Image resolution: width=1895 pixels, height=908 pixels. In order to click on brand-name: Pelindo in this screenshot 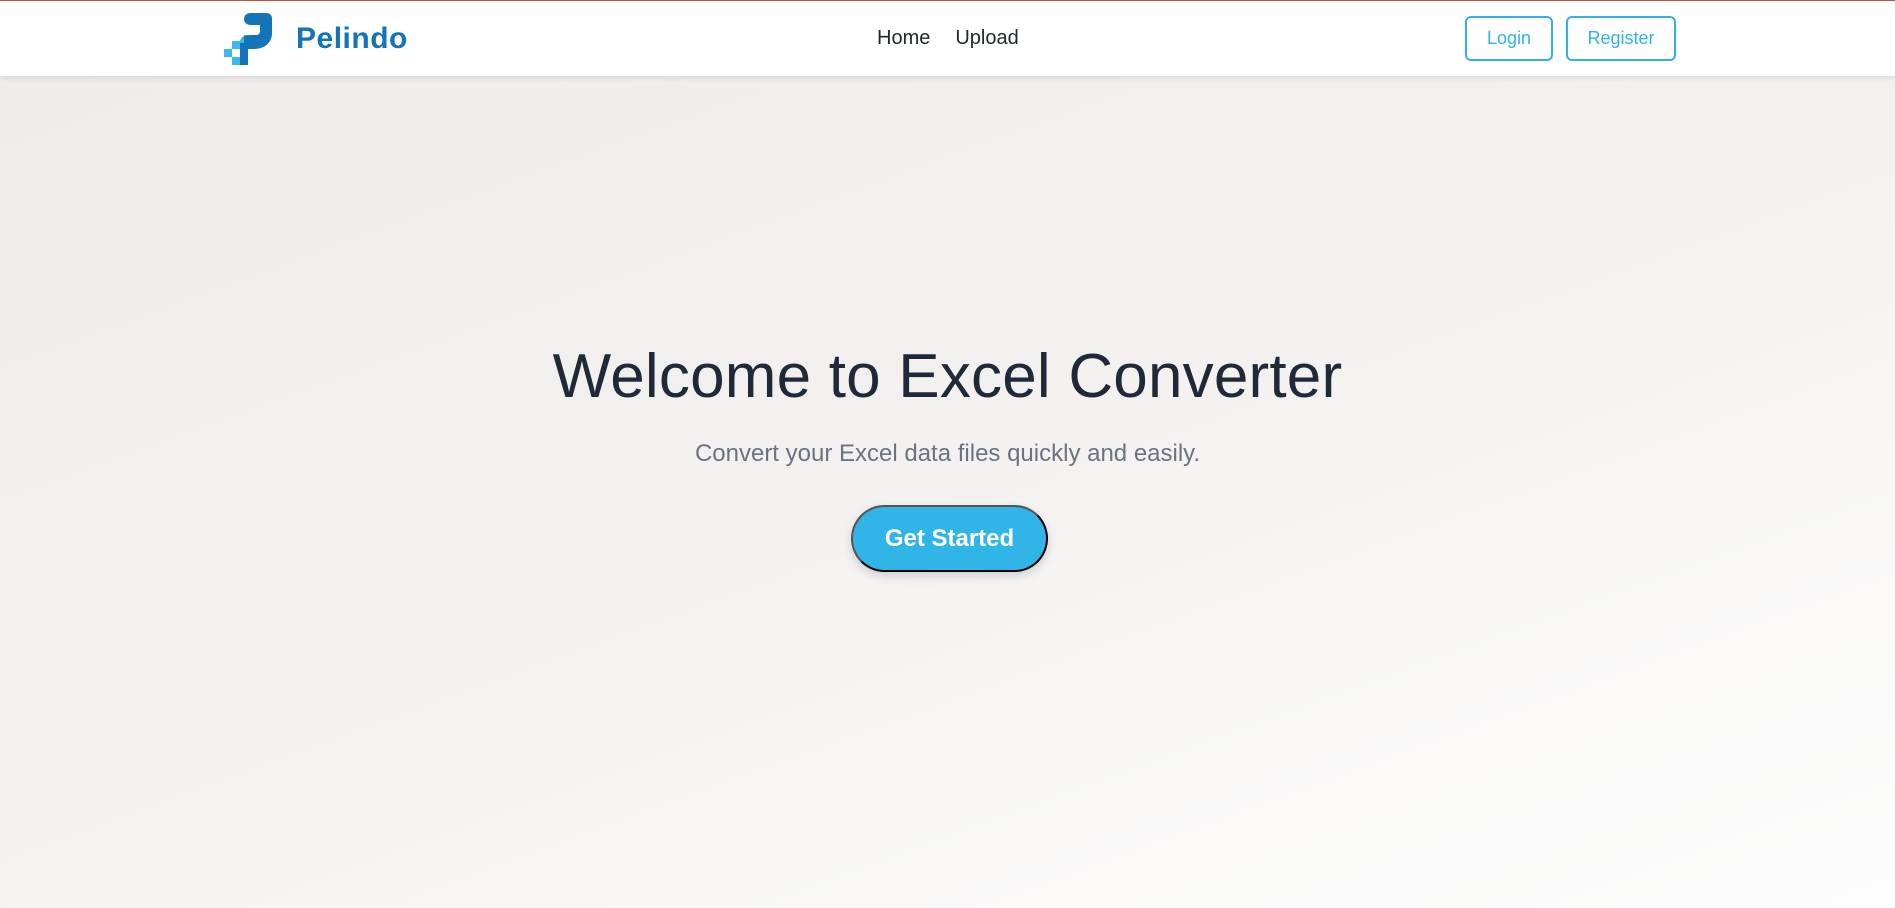, I will do `click(352, 38)`.